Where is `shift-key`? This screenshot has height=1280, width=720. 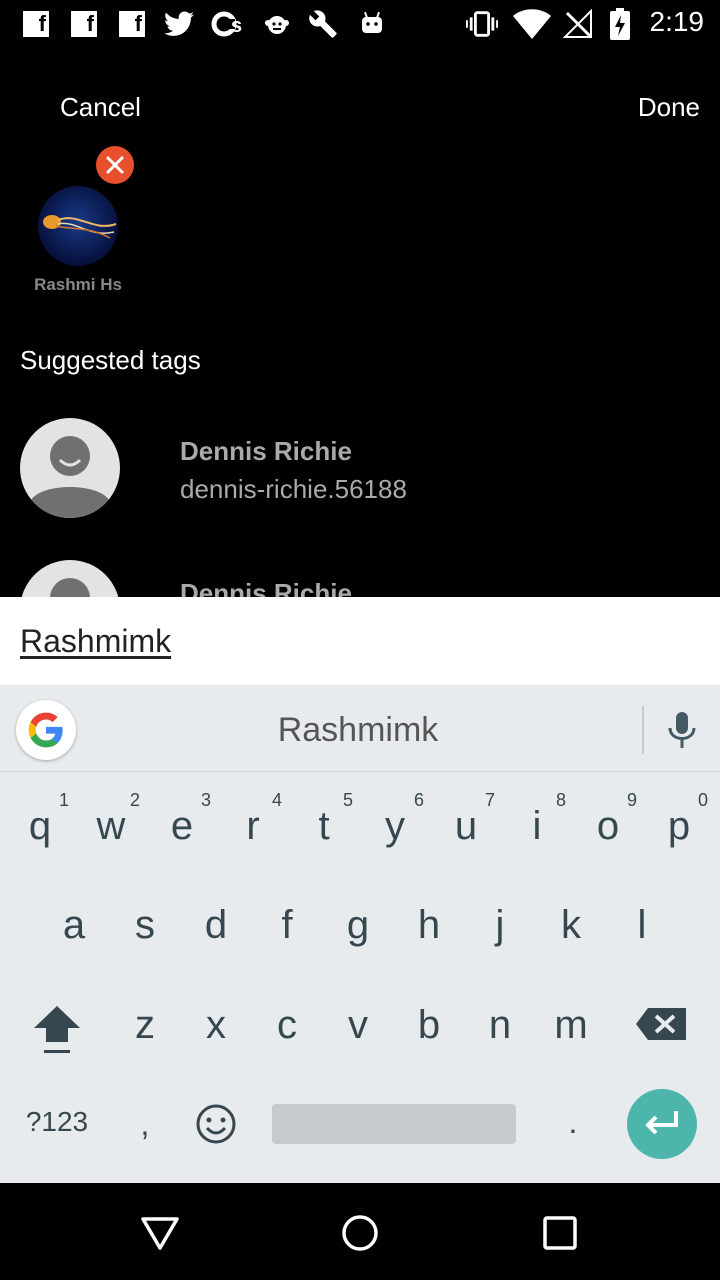 shift-key is located at coordinates (57, 1030).